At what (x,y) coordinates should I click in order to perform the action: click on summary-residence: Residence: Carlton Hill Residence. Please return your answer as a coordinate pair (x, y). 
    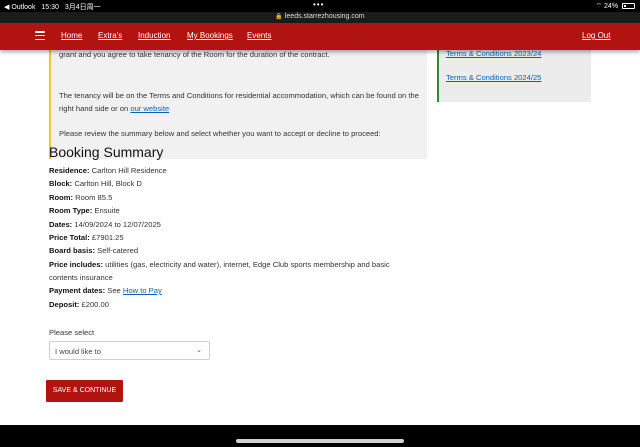
    Looking at the image, I should click on (108, 170).